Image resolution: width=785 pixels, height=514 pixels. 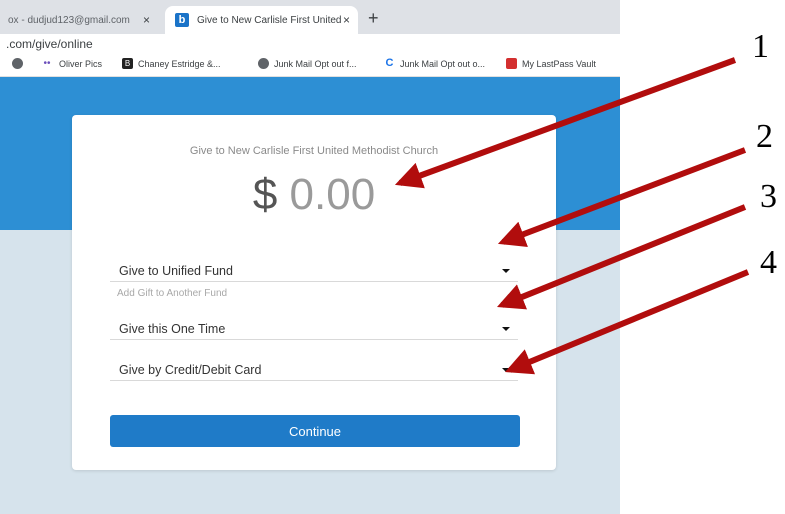 I want to click on fund-select-value: Give to Unified Fund, so click(x=176, y=271).